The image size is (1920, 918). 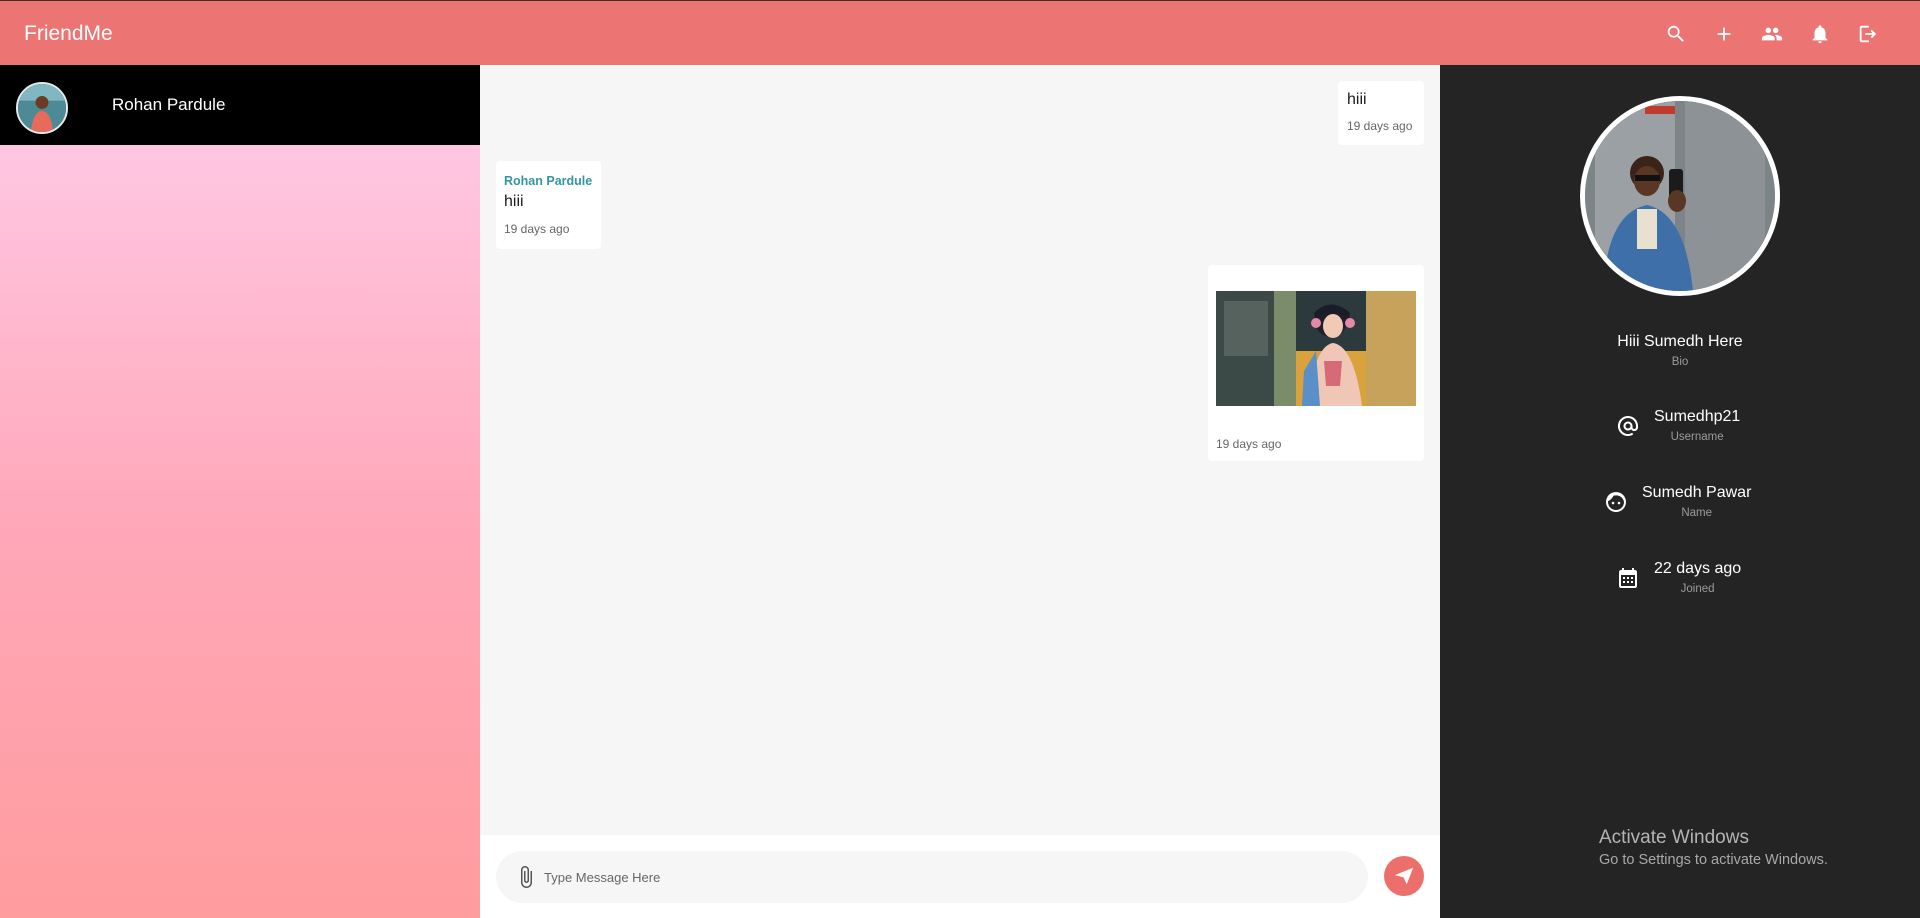 I want to click on joined-label: Joined, so click(x=1697, y=589).